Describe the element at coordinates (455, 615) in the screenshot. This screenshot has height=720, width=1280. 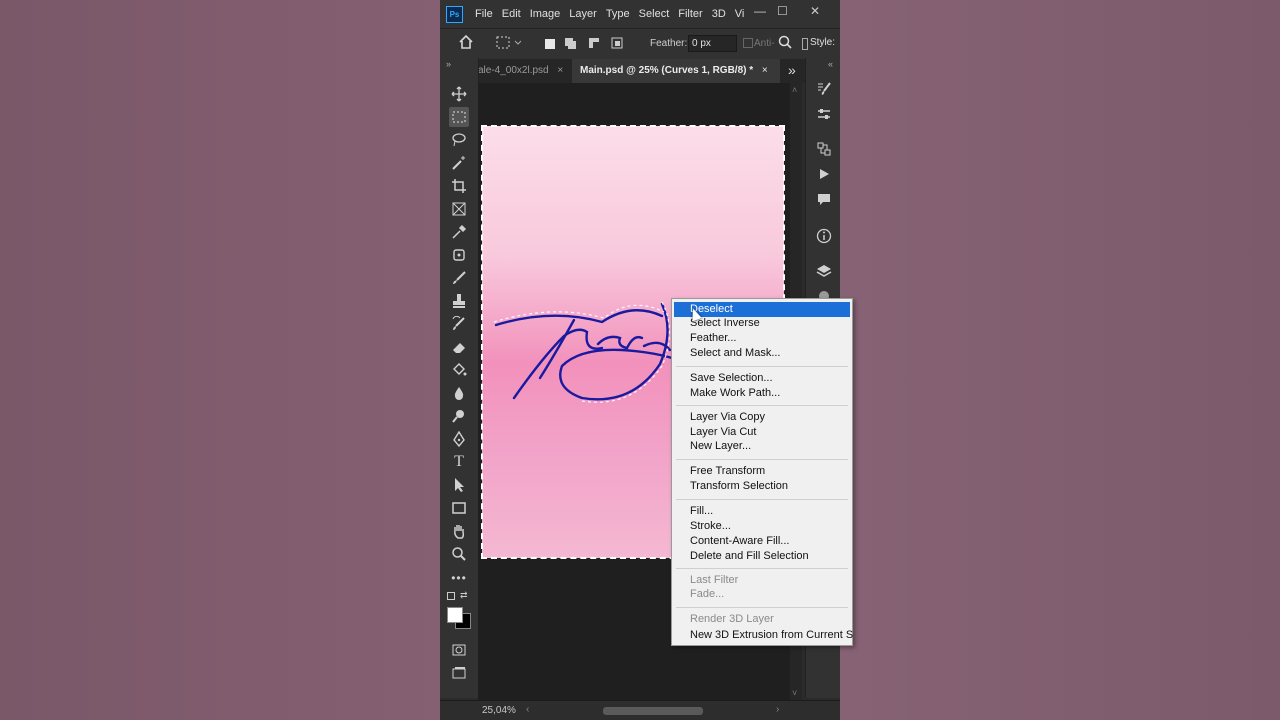
I see `foreground-color-swatch` at that location.